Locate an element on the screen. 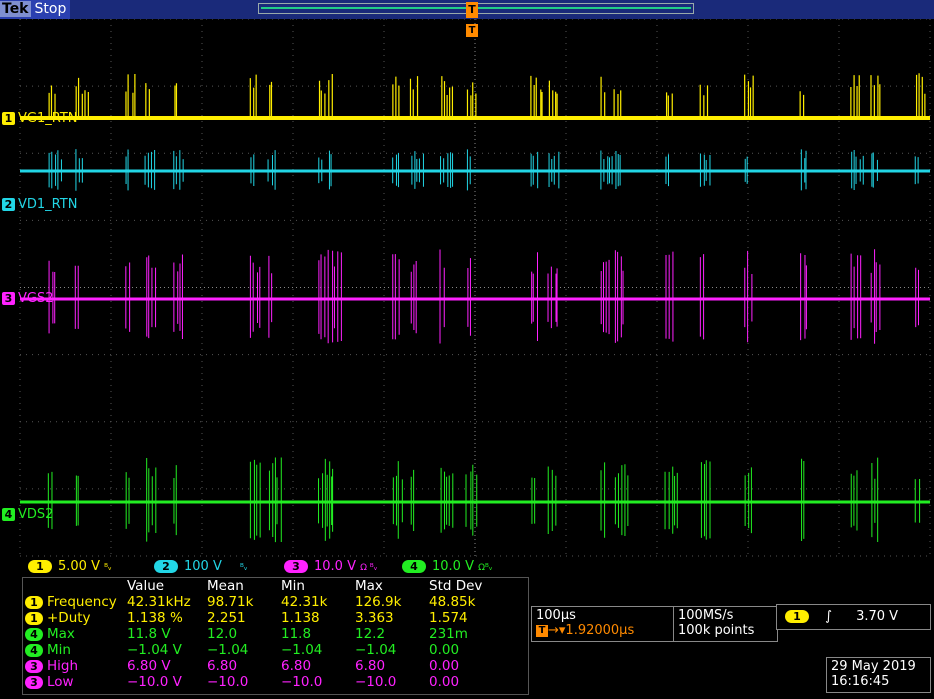  ch3-scale-icon: 3 is located at coordinates (296, 566).